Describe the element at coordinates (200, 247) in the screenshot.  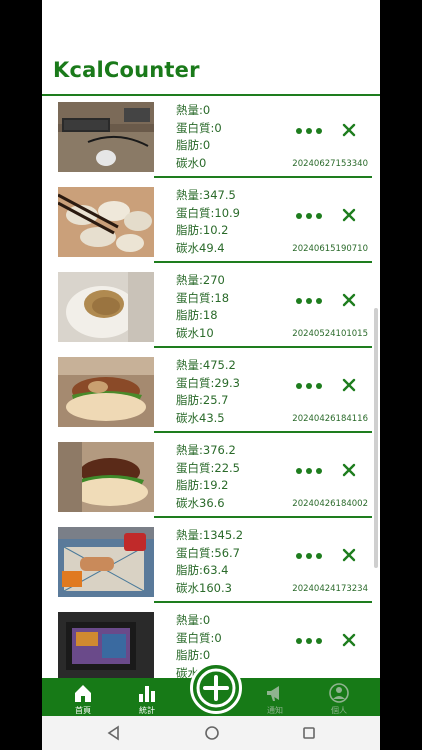
I see `carbs-text: 碳水49.4` at that location.